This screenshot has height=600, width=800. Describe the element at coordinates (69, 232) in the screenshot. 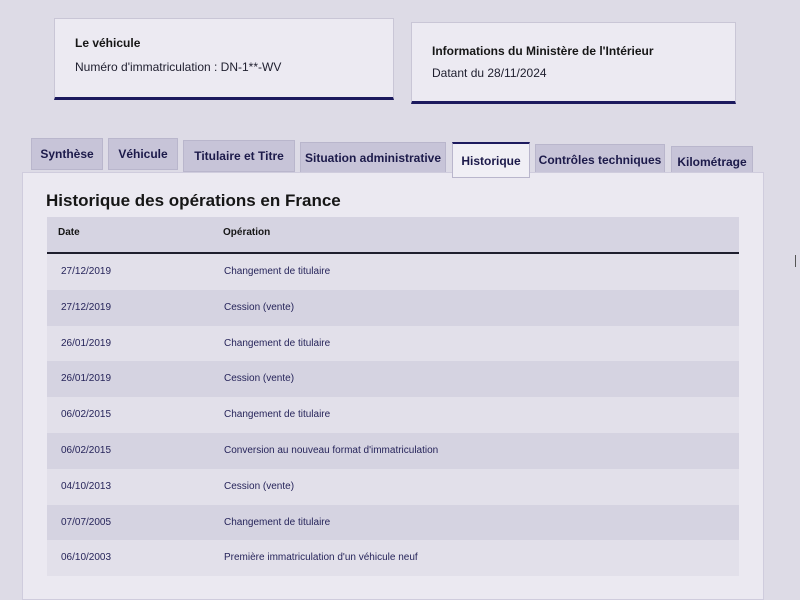

I see `column-header-date: Date` at that location.